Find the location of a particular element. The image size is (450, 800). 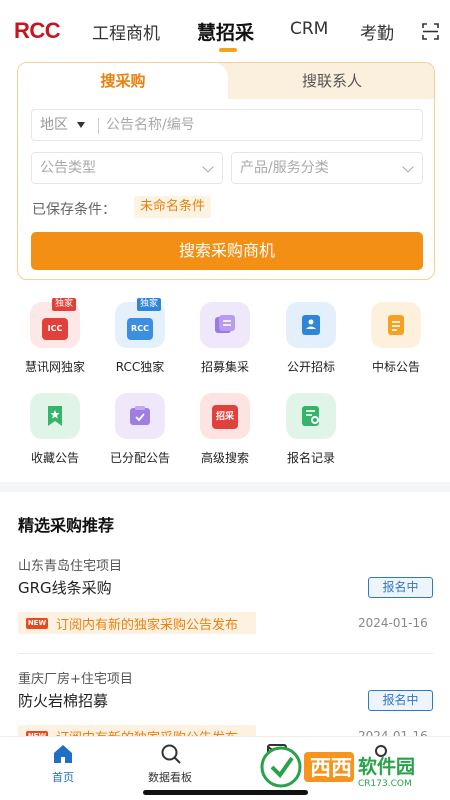

saved-conditions-label: 已保存条件： is located at coordinates (74, 210).